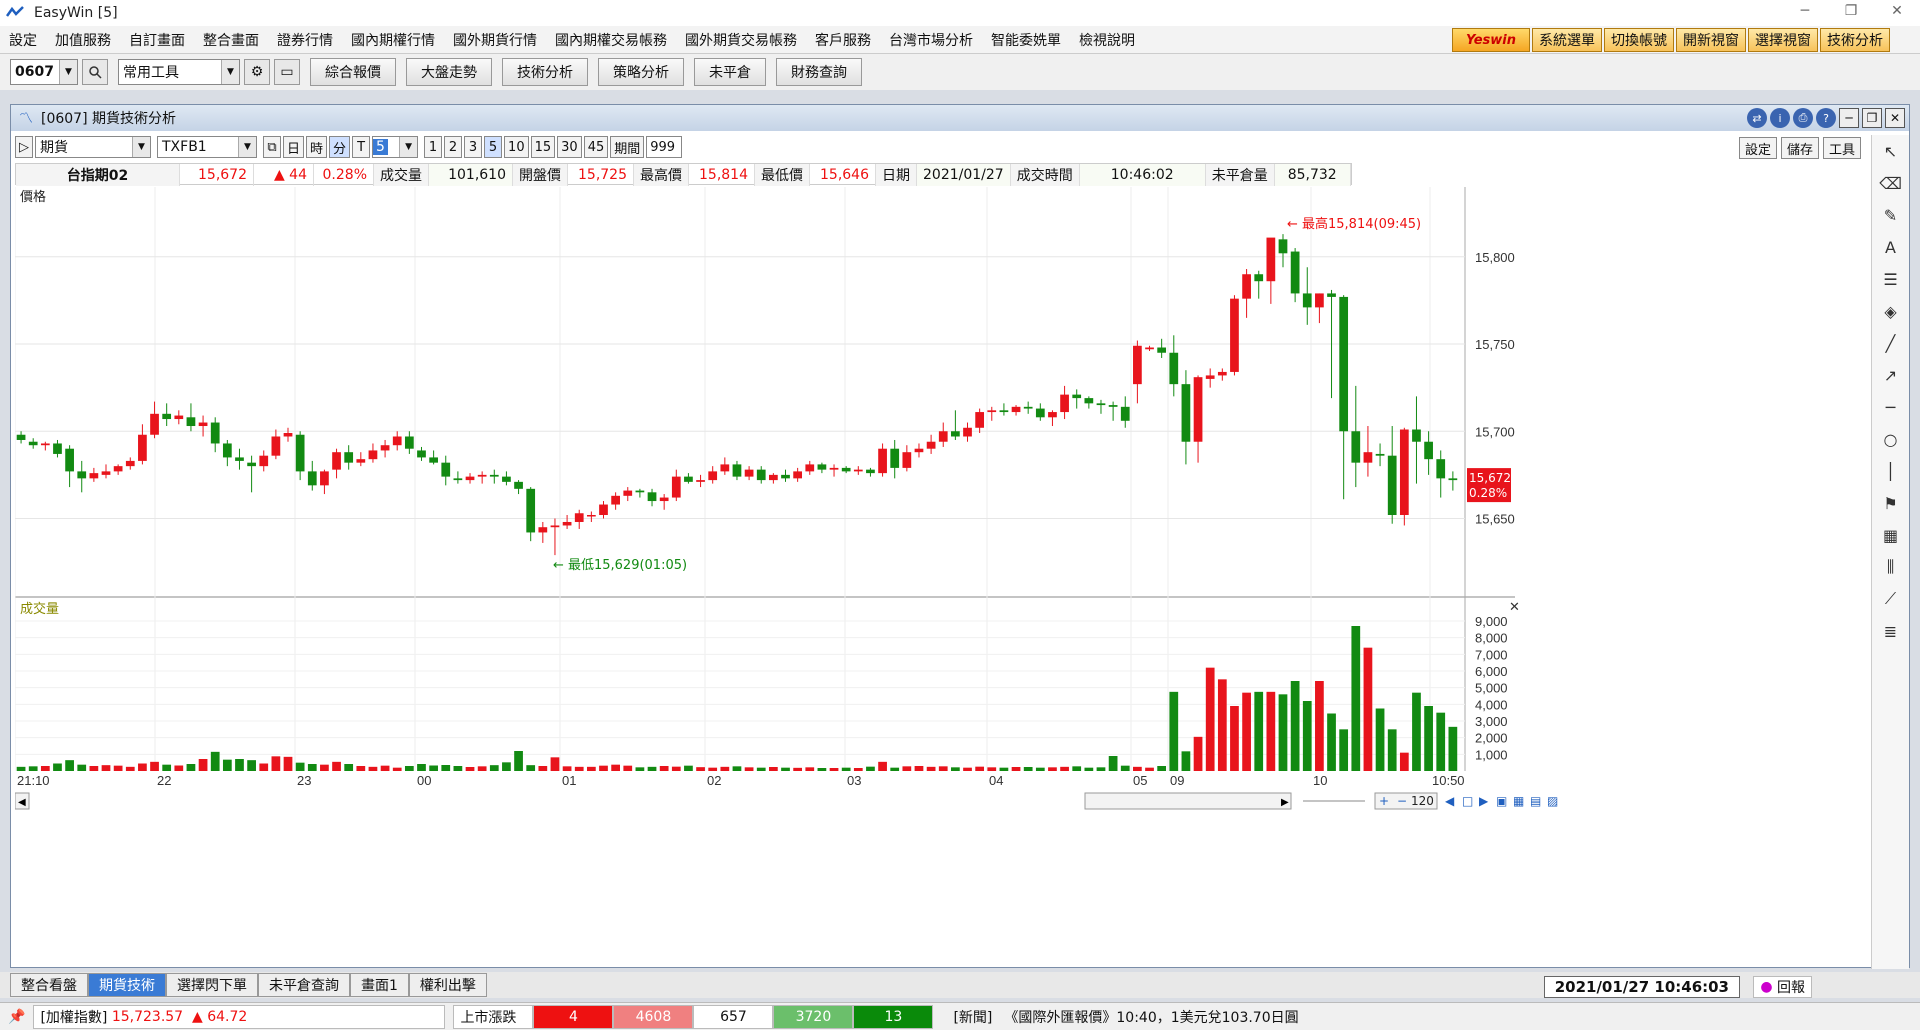  What do you see at coordinates (395, 147) in the screenshot?
I see `minute-select: 5 ▼` at bounding box center [395, 147].